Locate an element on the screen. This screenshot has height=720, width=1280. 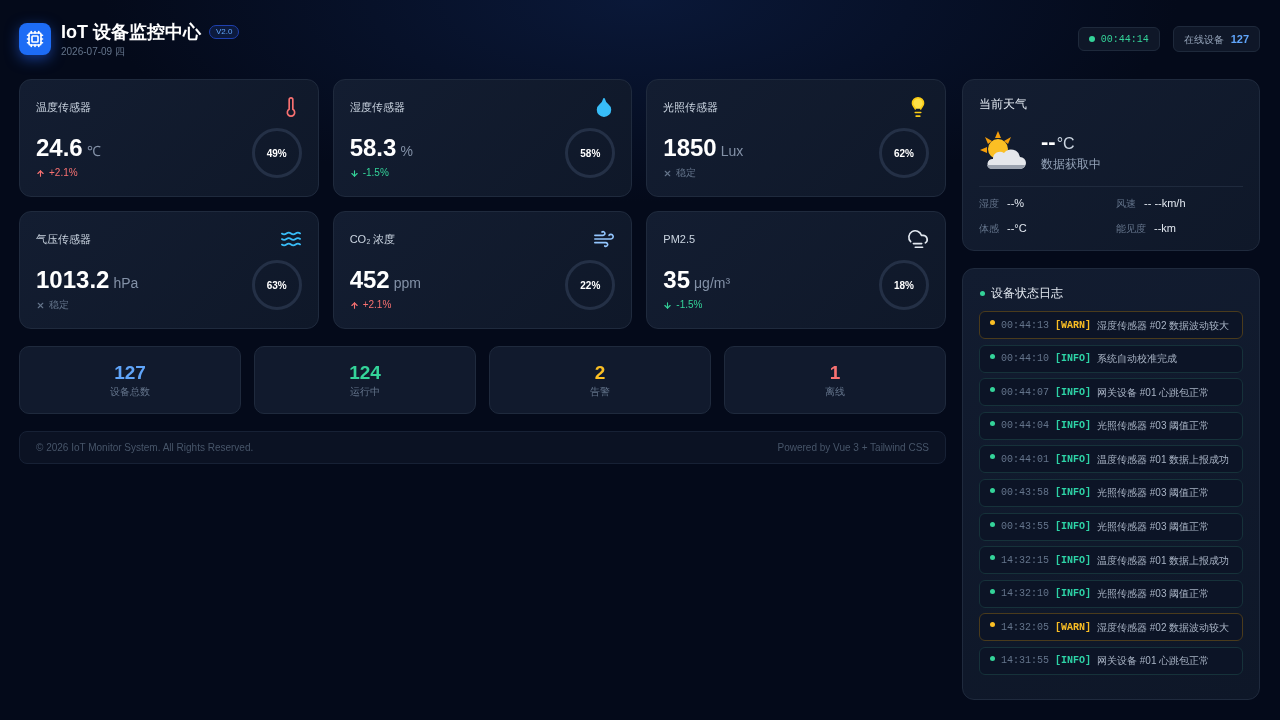
stat-label: 告警 is located at coordinates (600, 391).